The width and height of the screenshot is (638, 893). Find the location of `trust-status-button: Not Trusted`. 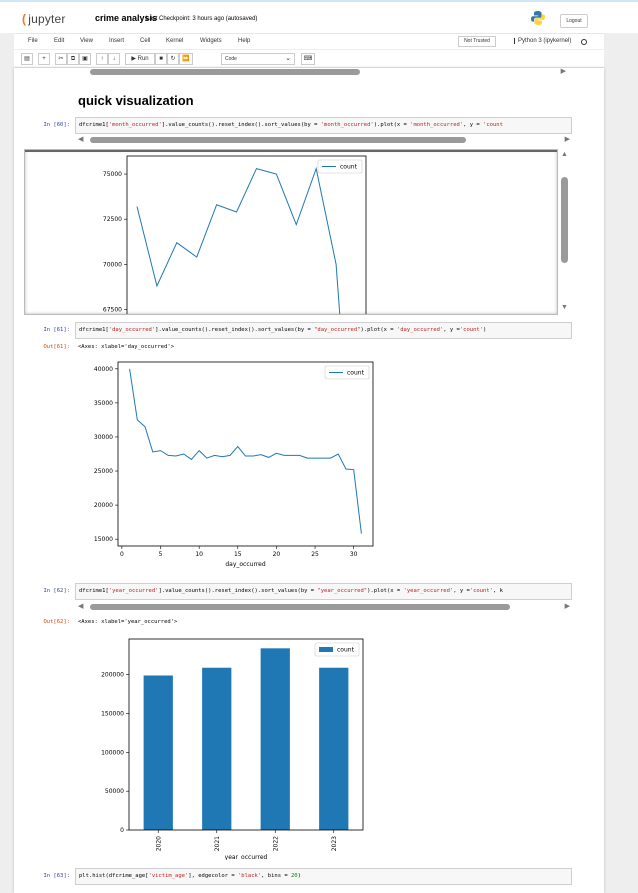

trust-status-button: Not Trusted is located at coordinates (477, 41).